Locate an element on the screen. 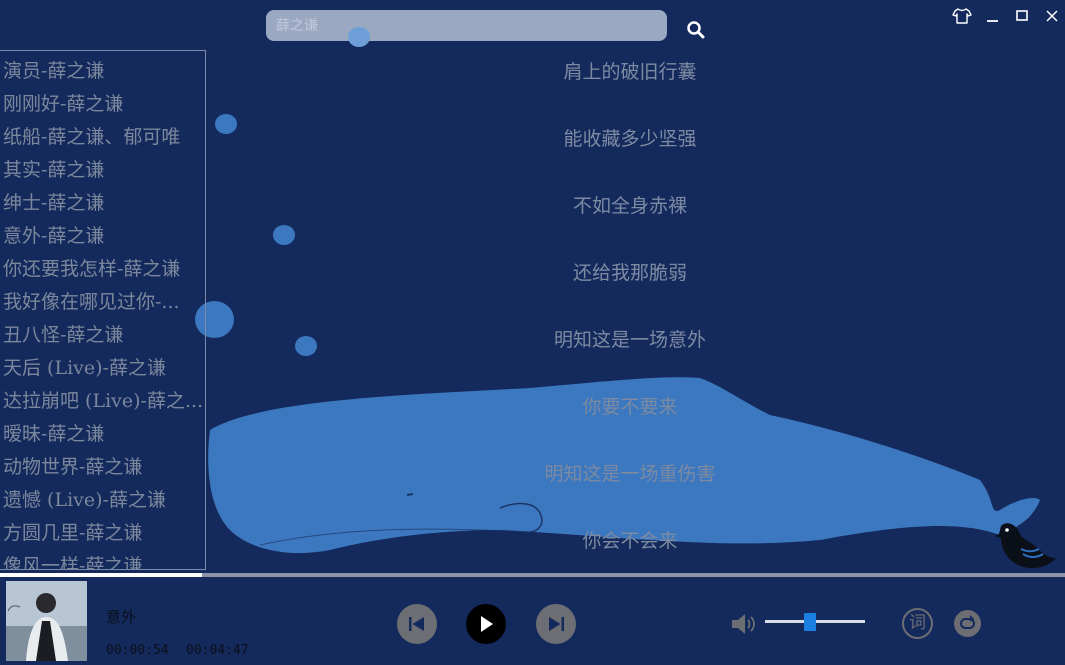 The image size is (1065, 665). close-icon is located at coordinates (1052, 16).